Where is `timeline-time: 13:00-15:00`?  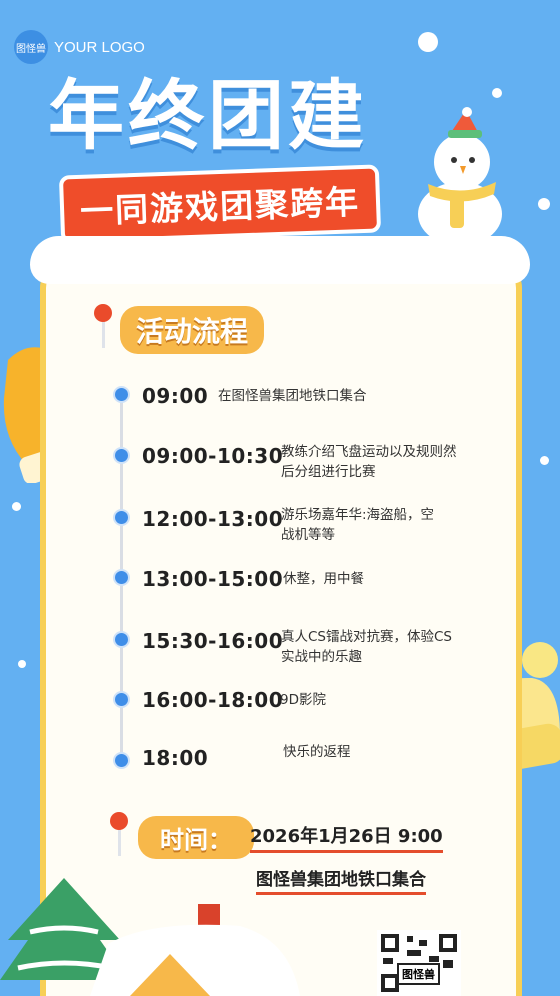
timeline-time: 13:00-15:00 is located at coordinates (213, 579).